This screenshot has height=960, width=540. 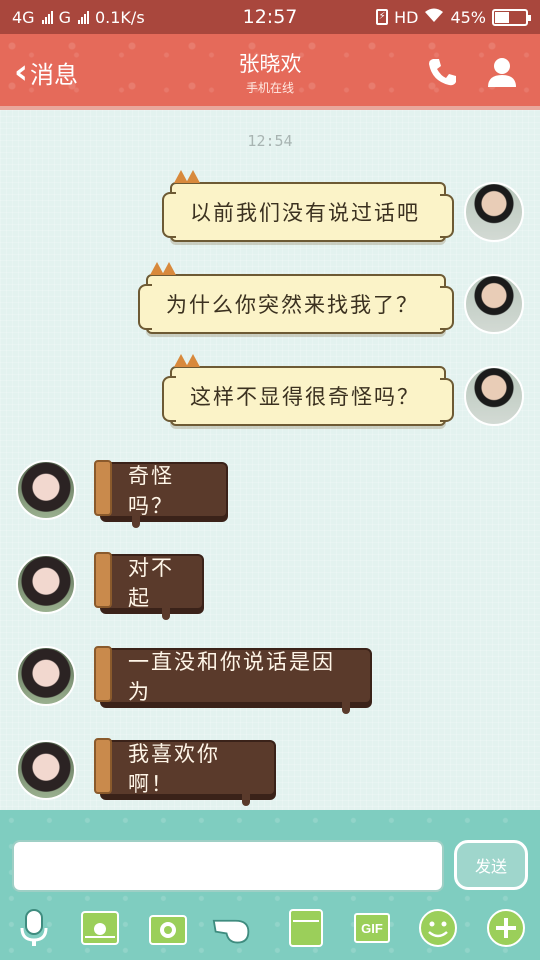 I want to click on status-left: 4G G 0.1K/s, so click(x=78, y=17).